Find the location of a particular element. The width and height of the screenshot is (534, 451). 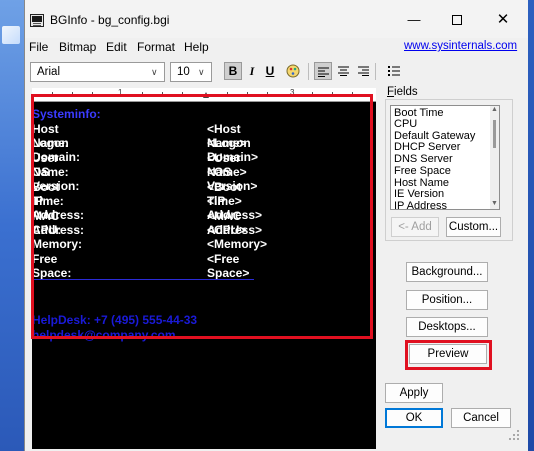

align-left-button is located at coordinates (323, 71).